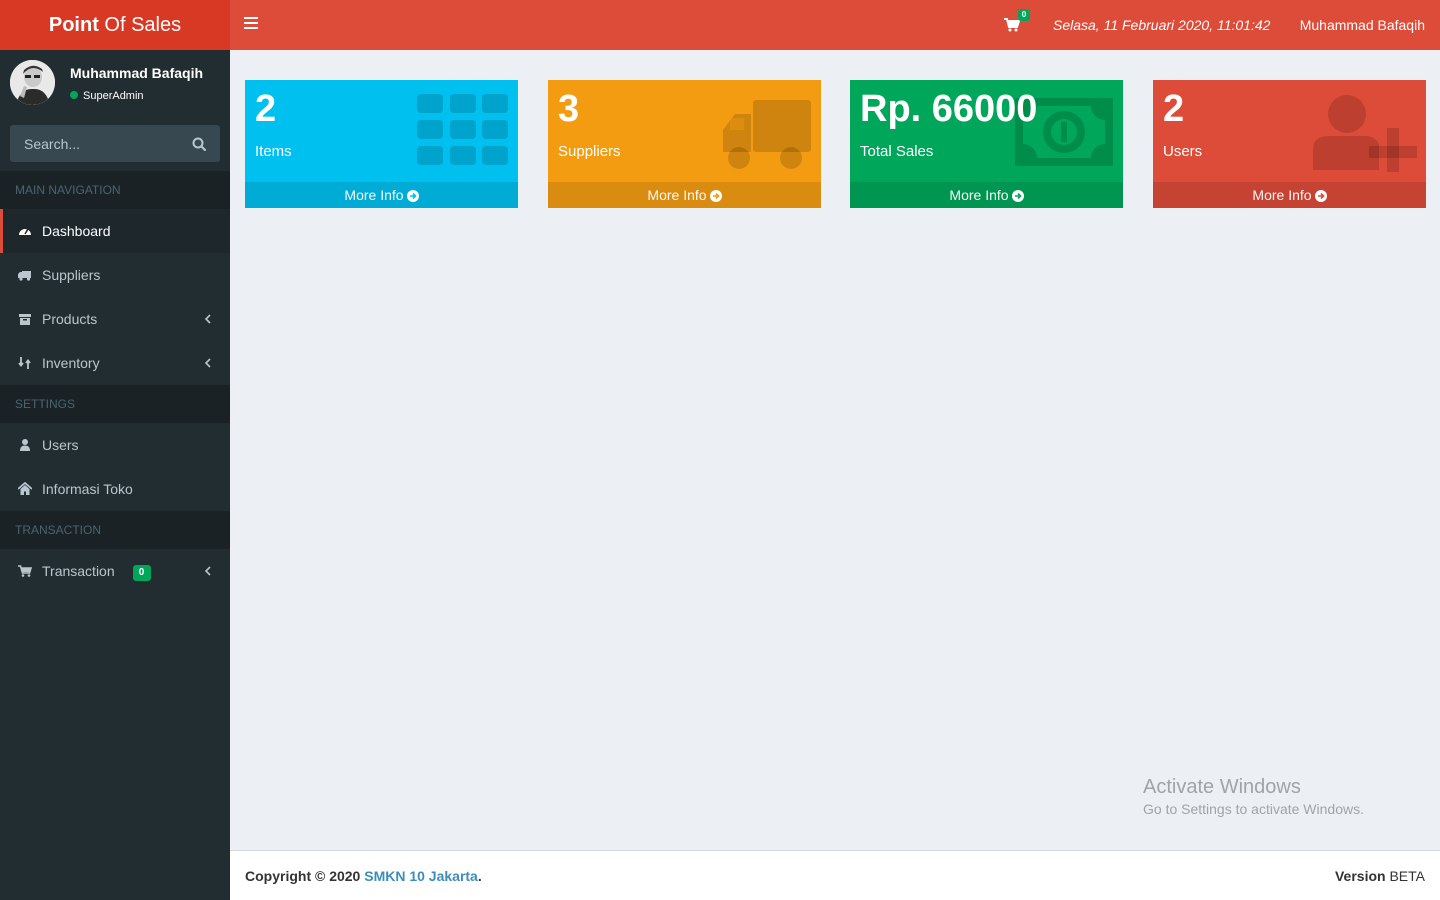 The image size is (1440, 900). Describe the element at coordinates (141, 573) in the screenshot. I see `transaction-count-badge: 0` at that location.